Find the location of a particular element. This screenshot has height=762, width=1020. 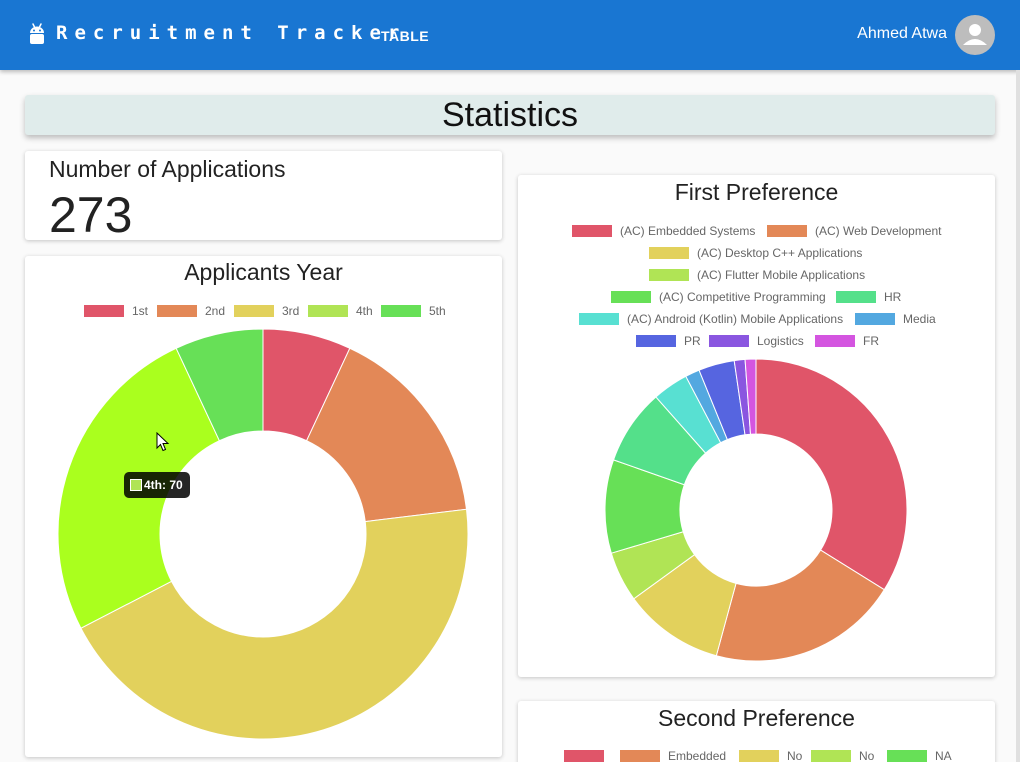

page-title-banner: Statistics is located at coordinates (510, 115).